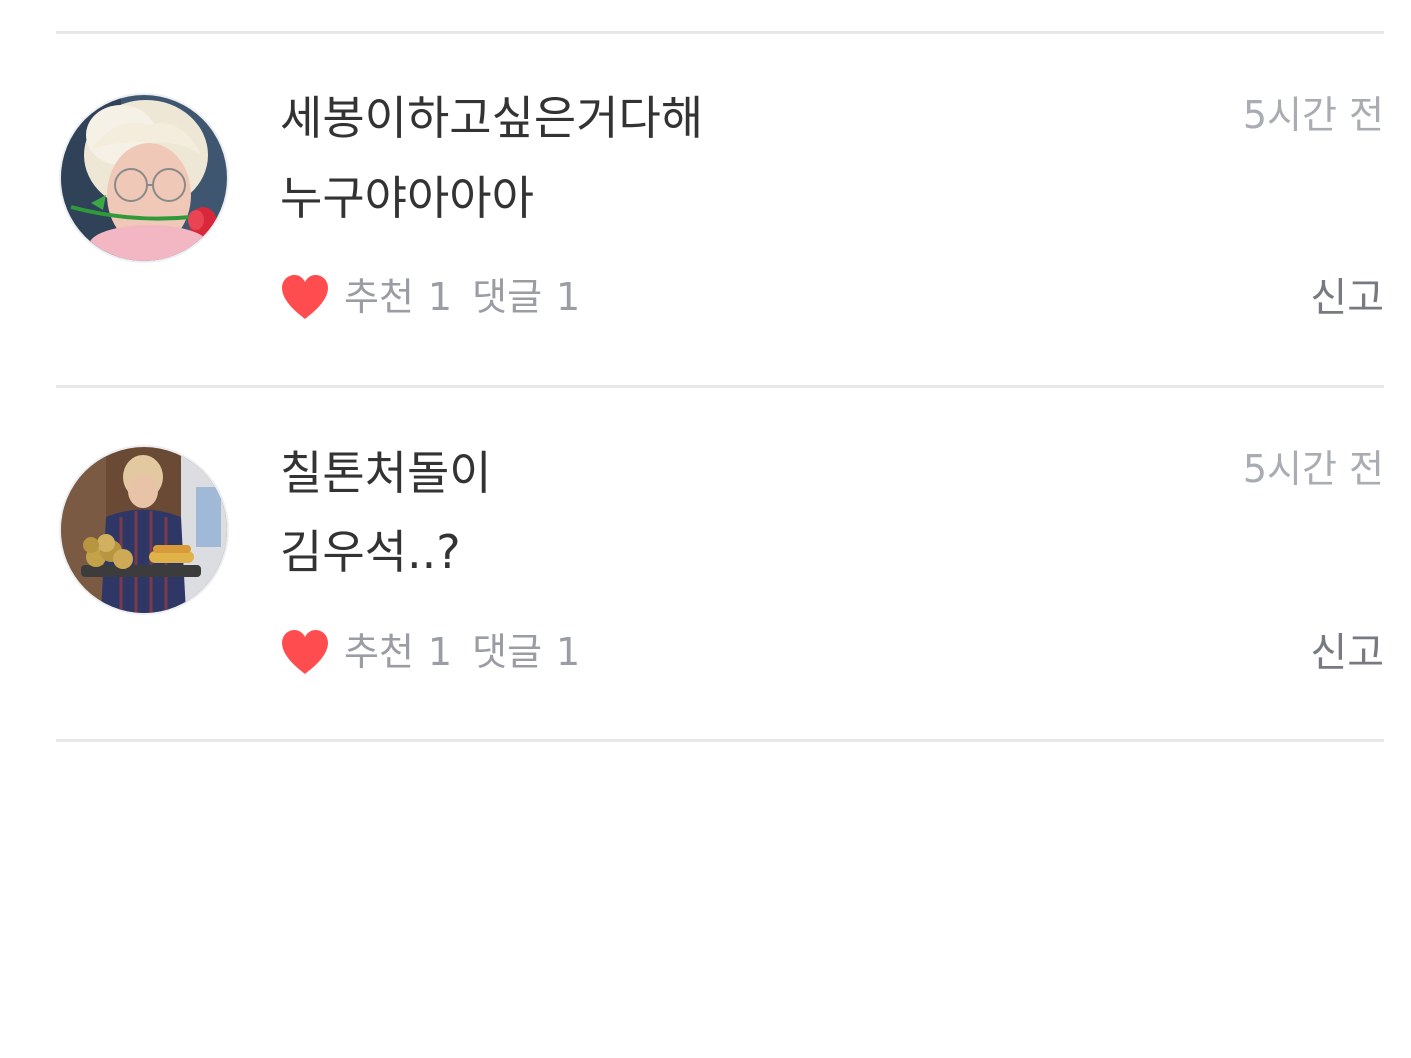 This screenshot has height=1058, width=1411. I want to click on username: 세봉이하고싶은거다해, so click(491, 118).